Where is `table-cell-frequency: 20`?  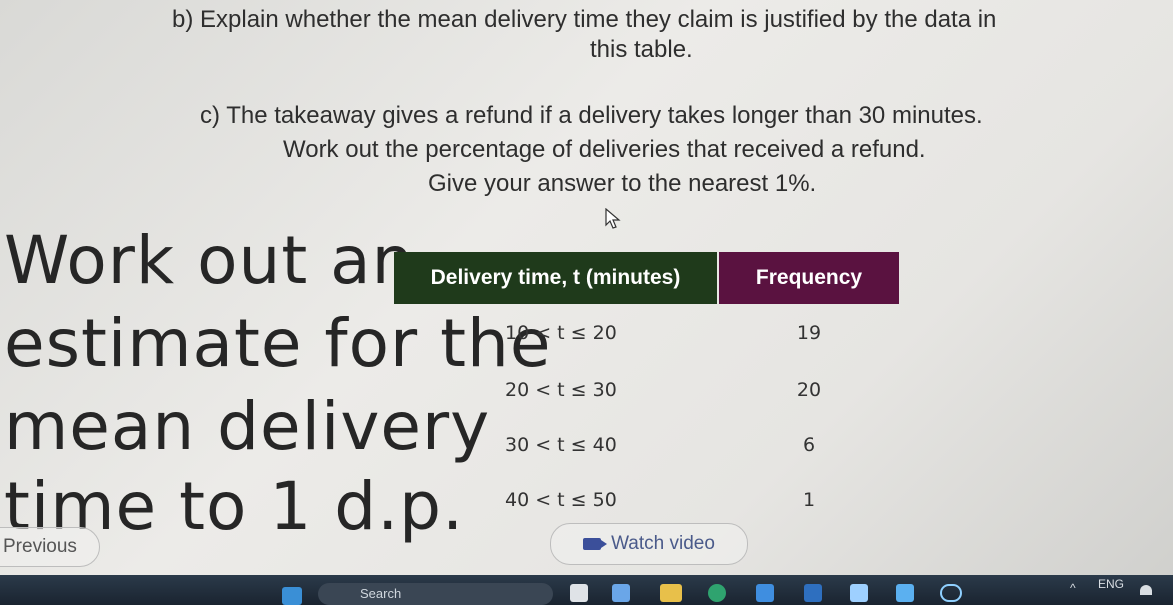 table-cell-frequency: 20 is located at coordinates (809, 390).